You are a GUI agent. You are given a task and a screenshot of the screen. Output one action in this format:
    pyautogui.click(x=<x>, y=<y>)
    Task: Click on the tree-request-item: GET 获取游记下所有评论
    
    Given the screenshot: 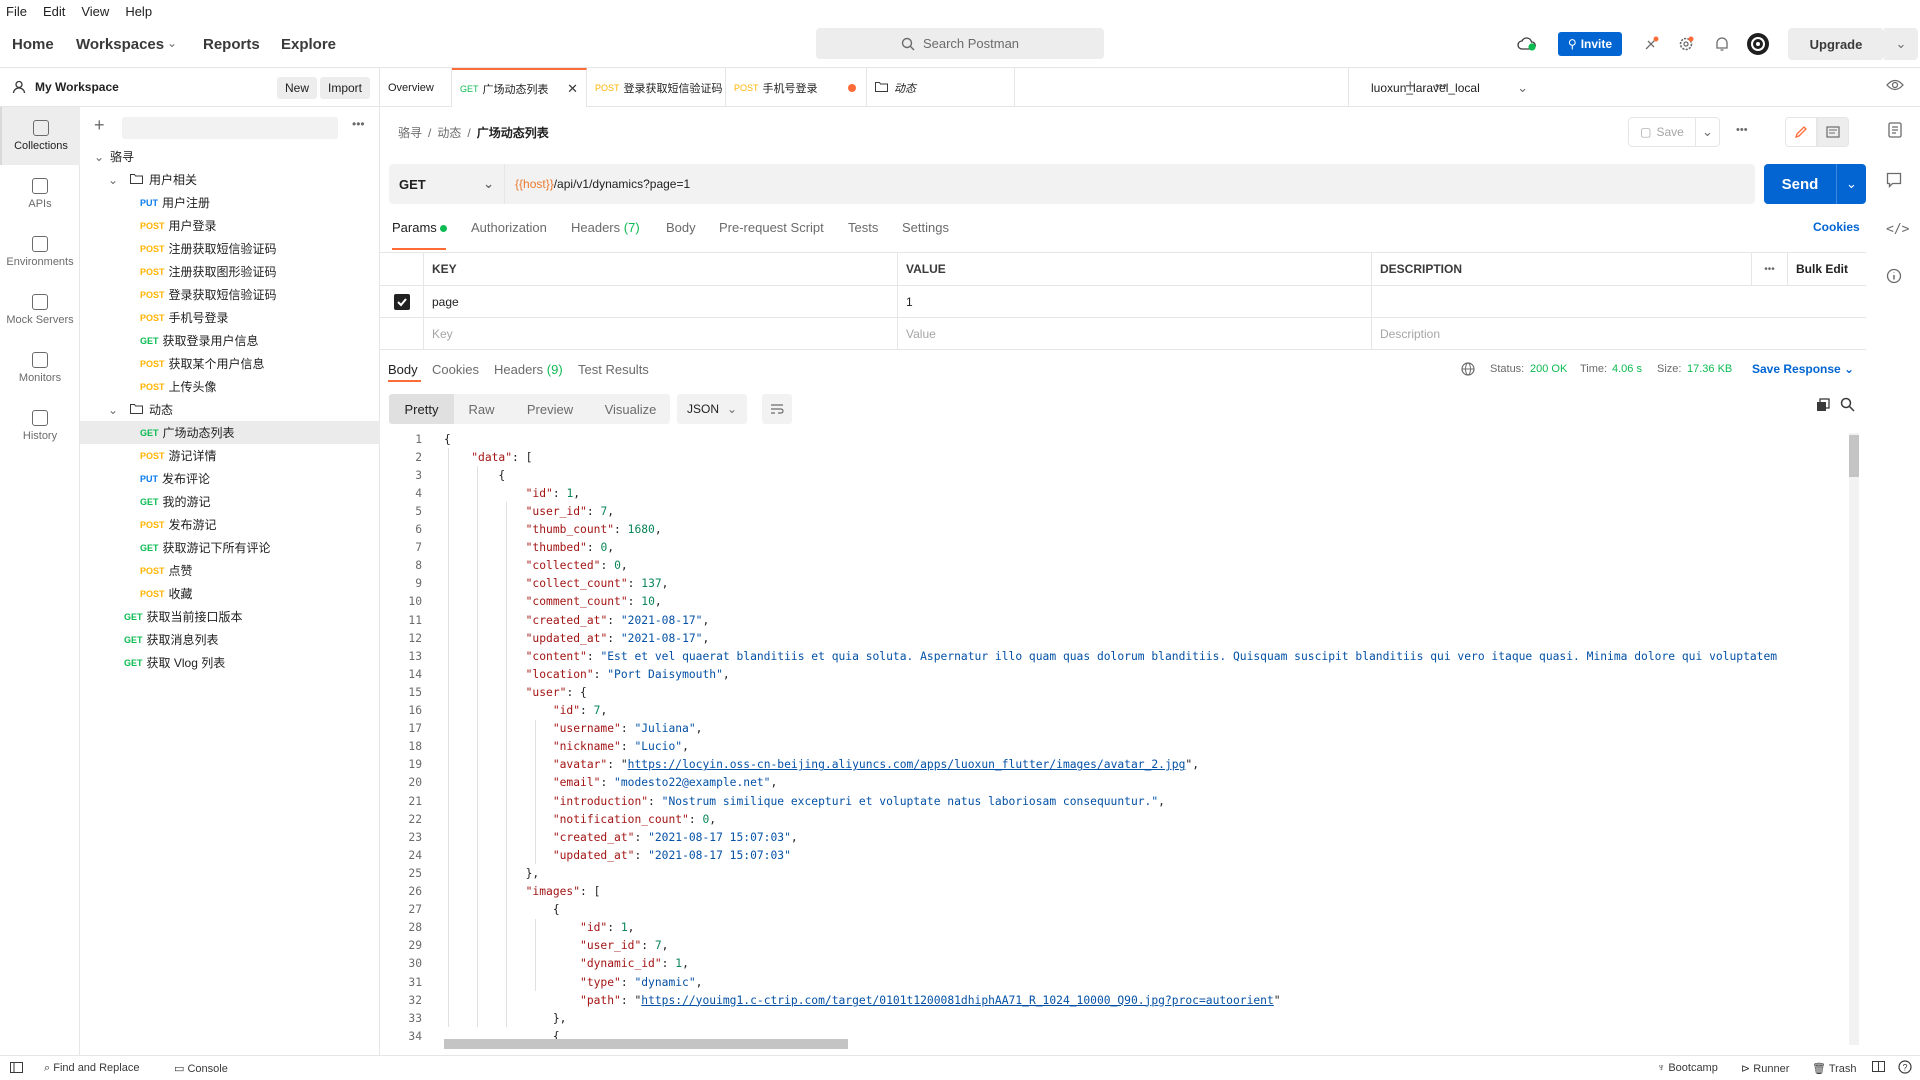 What is the action you would take?
    pyautogui.click(x=230, y=547)
    